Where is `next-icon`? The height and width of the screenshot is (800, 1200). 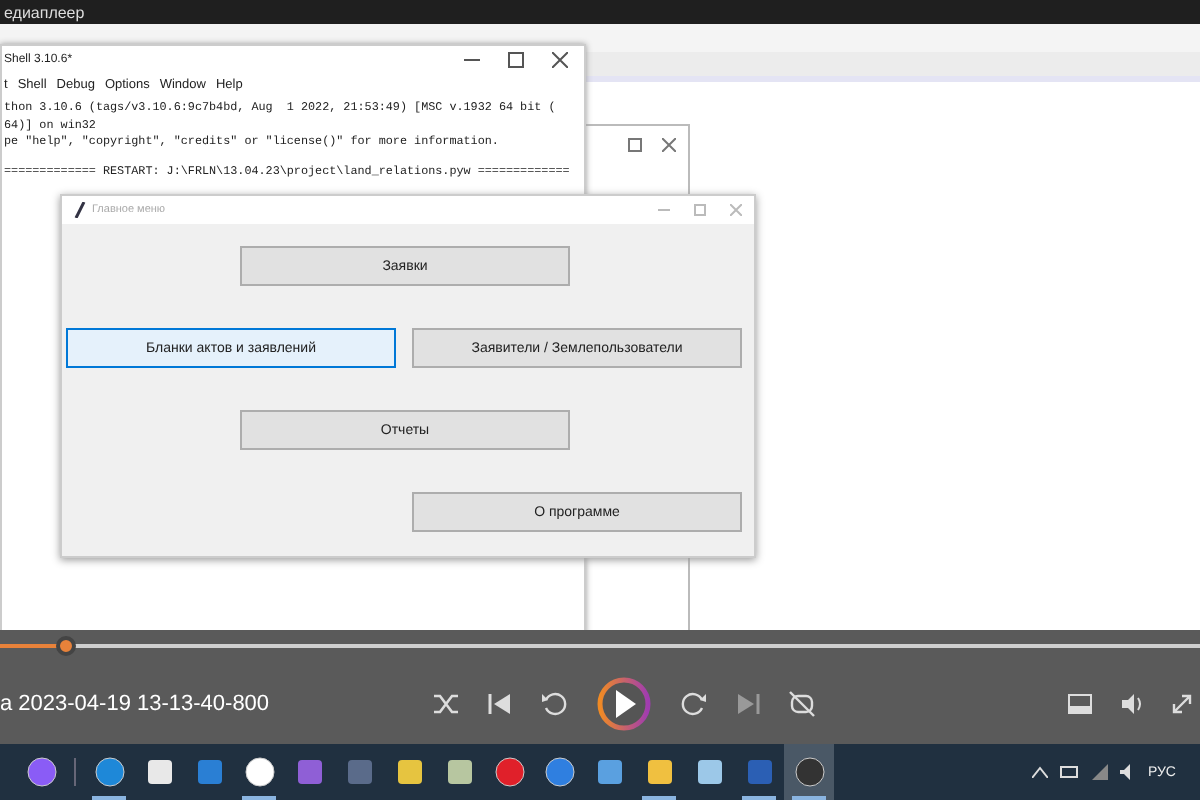 next-icon is located at coordinates (748, 704).